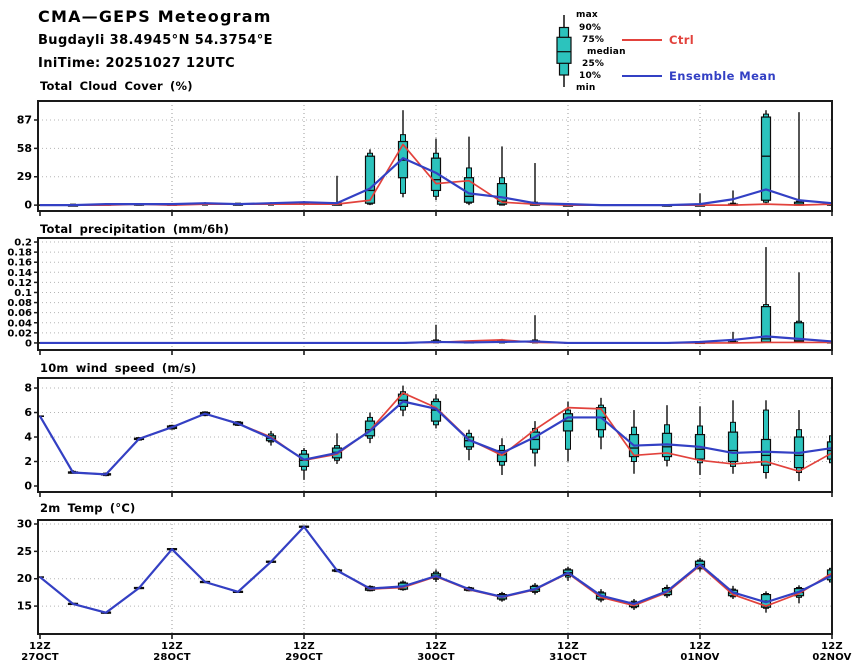 Image resolution: width=860 pixels, height=671 pixels. What do you see at coordinates (116, 86) in the screenshot?
I see `cloud-cover-panel-title: Total Cloud Cover (%)` at bounding box center [116, 86].